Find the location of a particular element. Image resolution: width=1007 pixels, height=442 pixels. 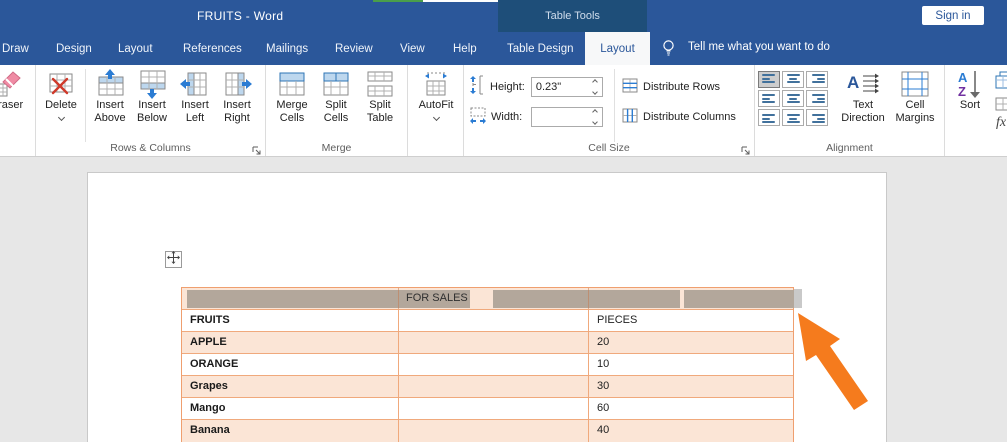

distribute-columns-icon is located at coordinates (630, 117).